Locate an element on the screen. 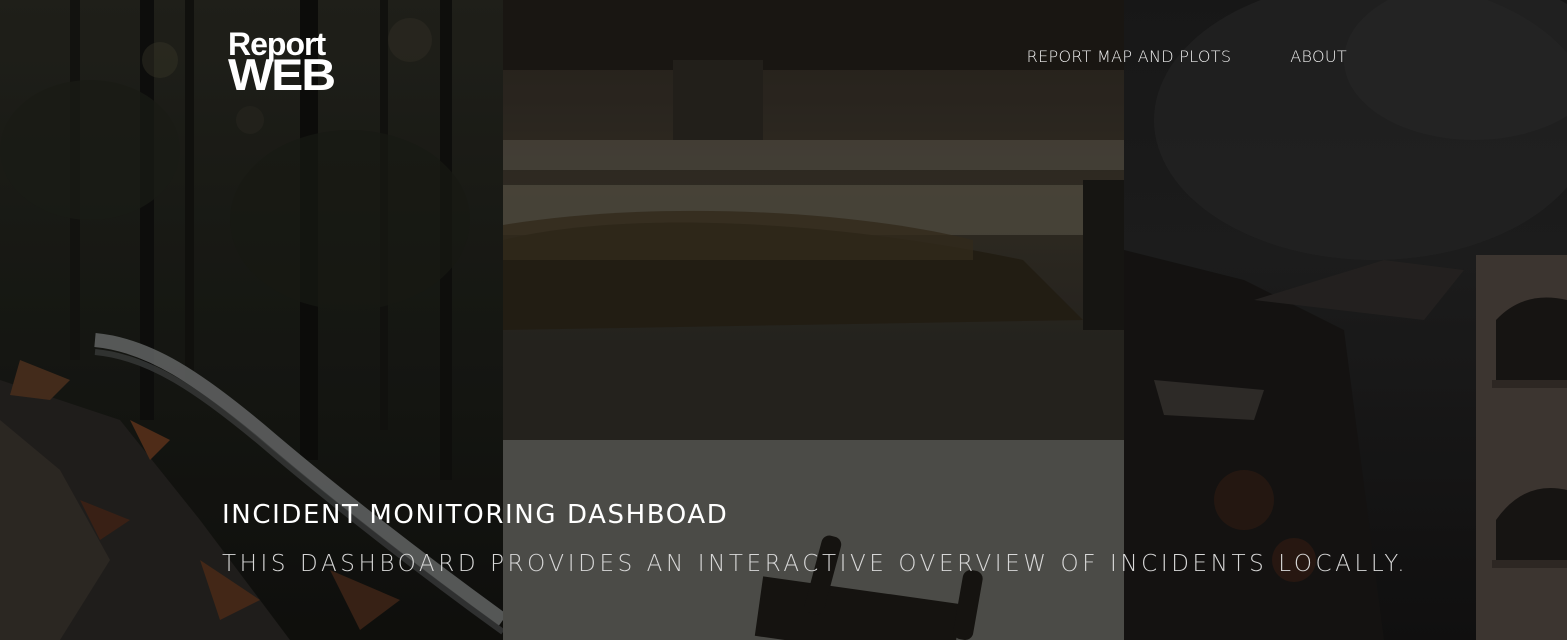 Image resolution: width=1567 pixels, height=640 pixels. nav-link-report-map-and-plots: REPORT MAP AND PLOTS is located at coordinates (1129, 56).